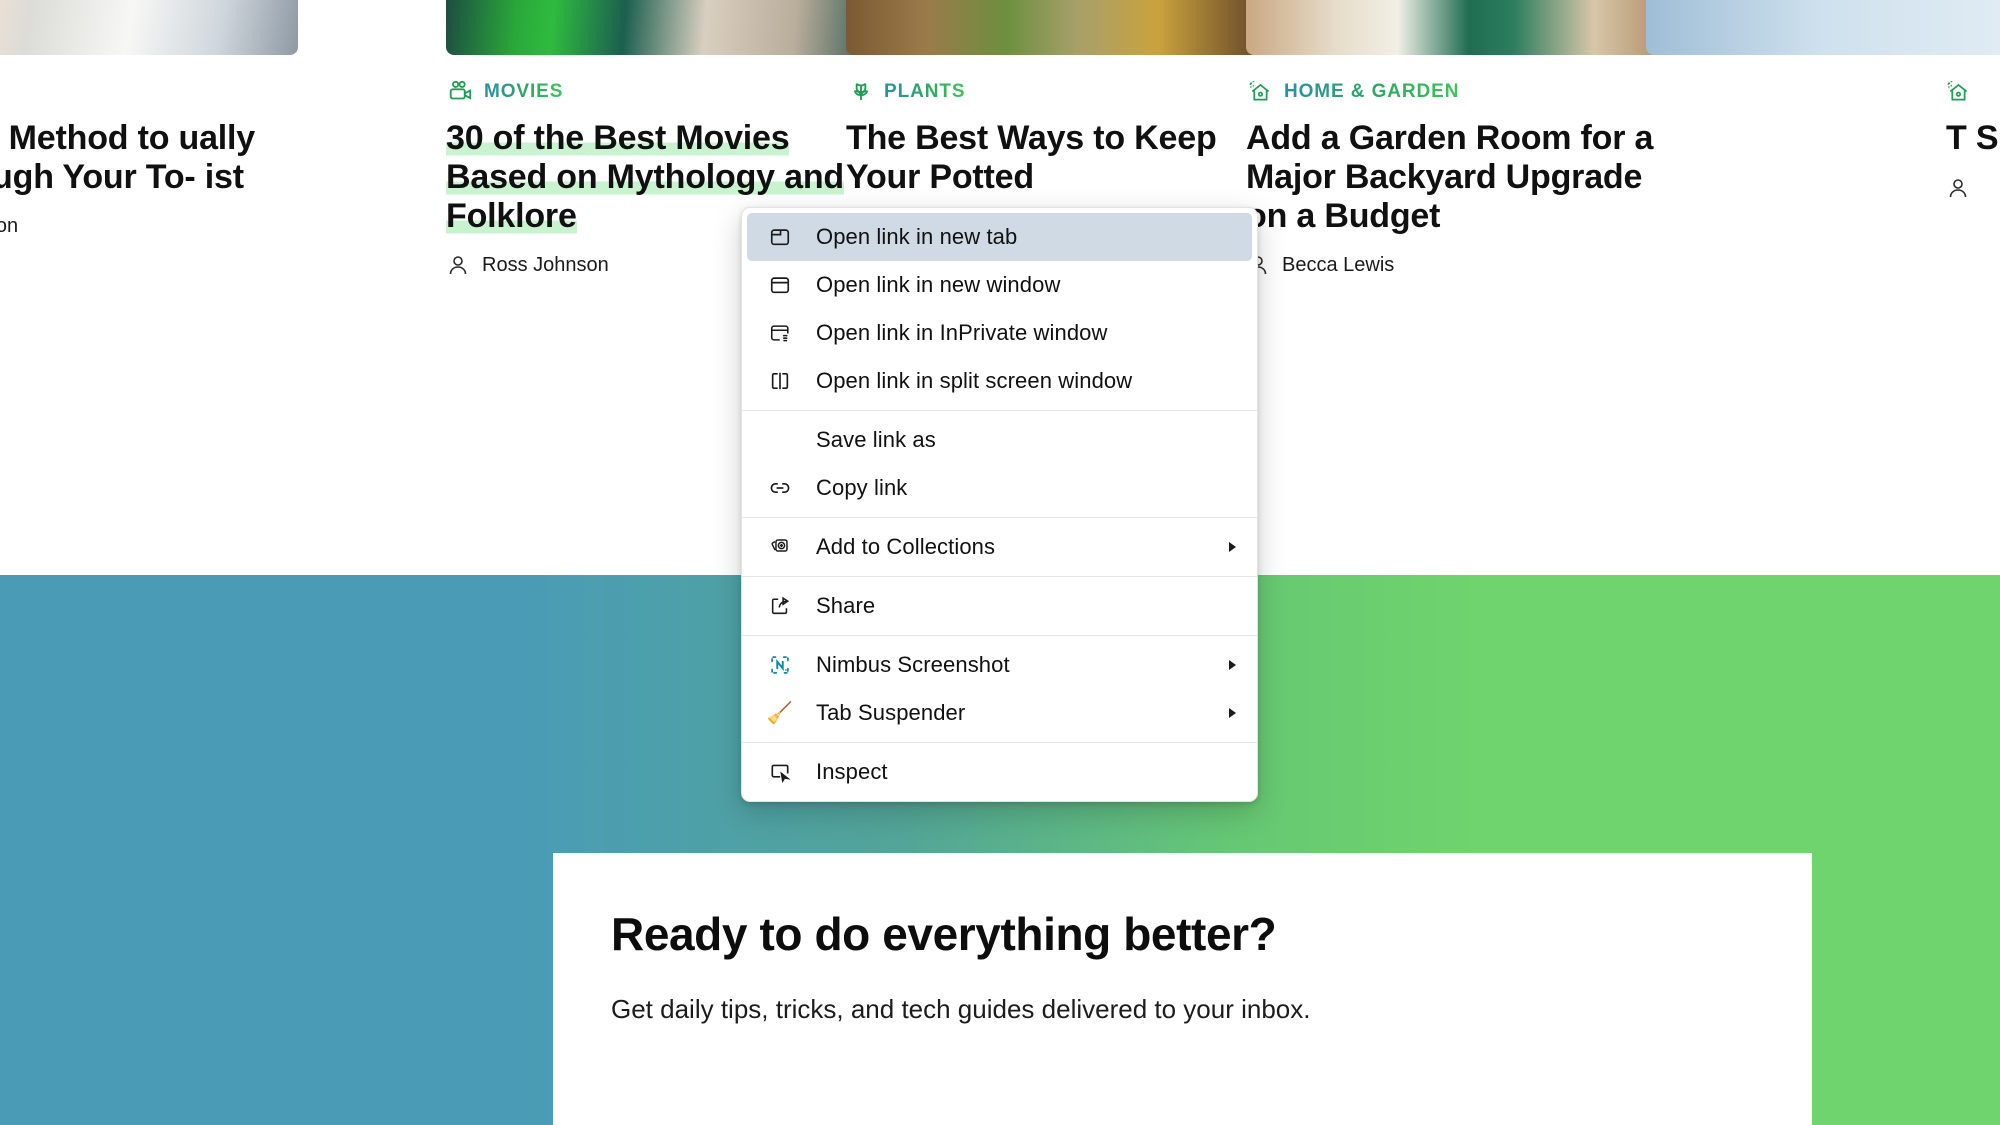 The height and width of the screenshot is (1125, 2000). Describe the element at coordinates (925, 91) in the screenshot. I see `article-category-label: PLANTS` at that location.